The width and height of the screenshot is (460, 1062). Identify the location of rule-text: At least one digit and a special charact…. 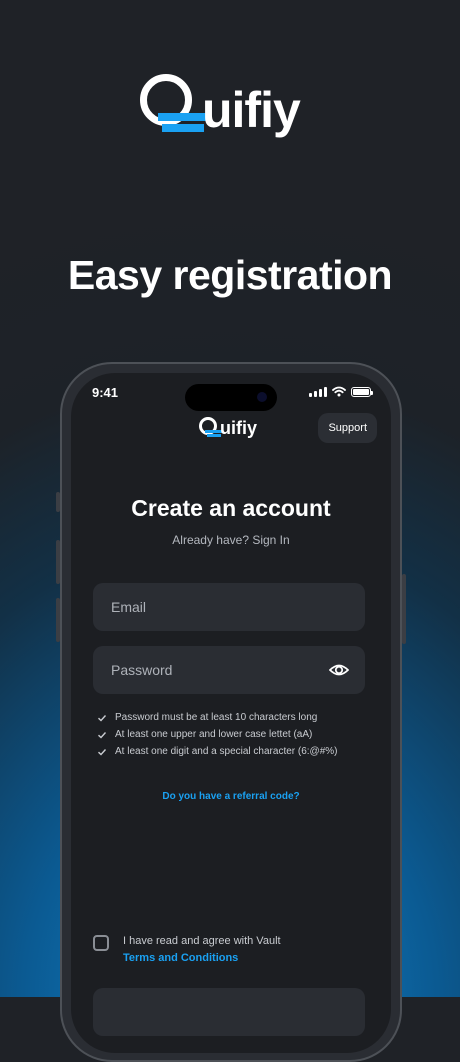
(226, 751).